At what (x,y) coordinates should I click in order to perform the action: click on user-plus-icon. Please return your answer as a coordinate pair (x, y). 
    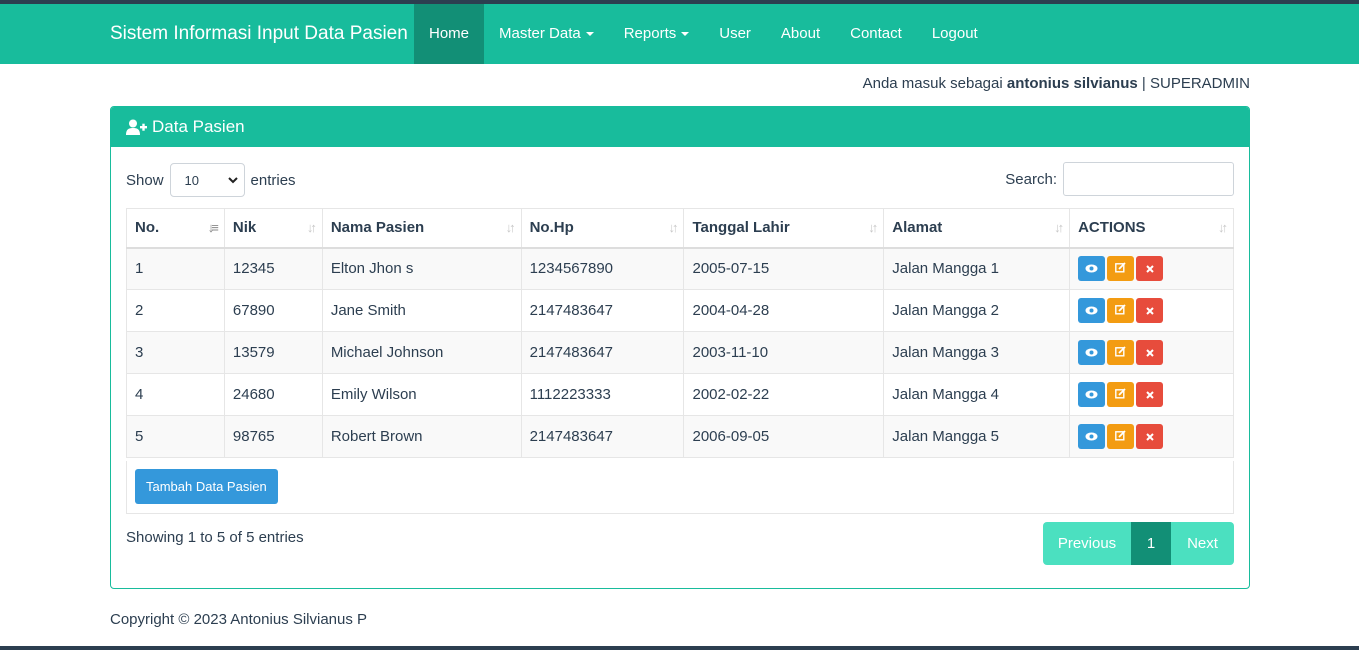
    Looking at the image, I should click on (136, 127).